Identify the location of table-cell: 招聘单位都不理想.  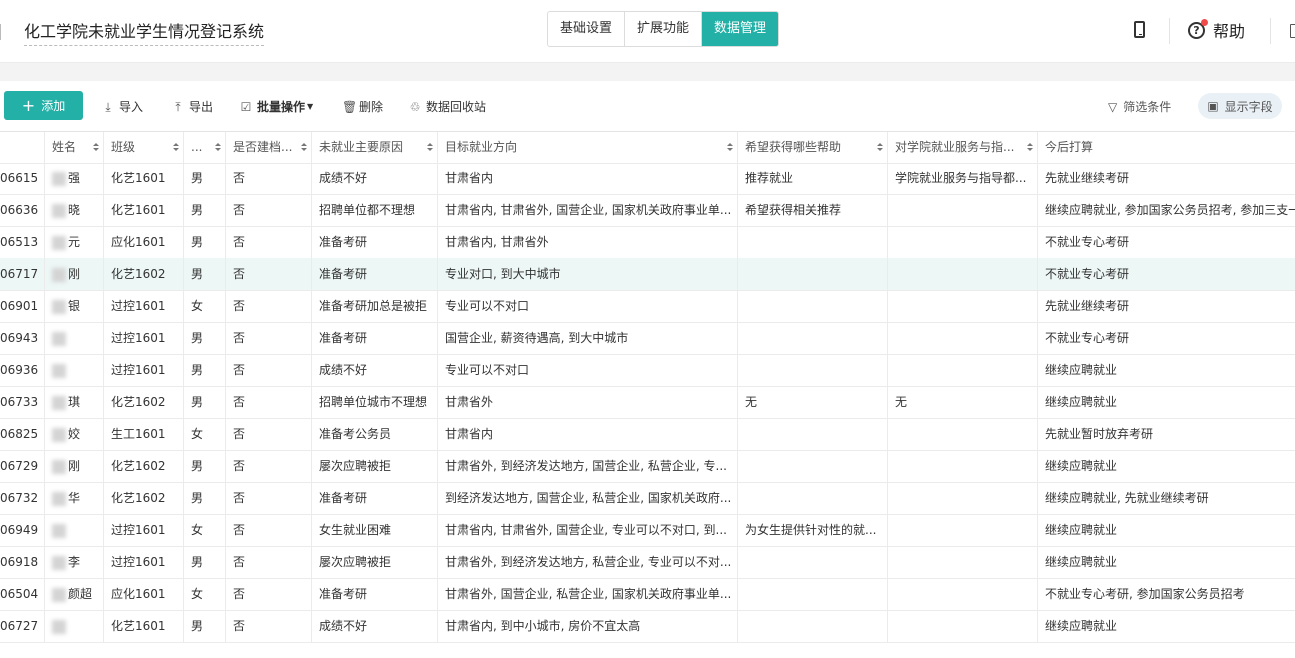
(375, 210).